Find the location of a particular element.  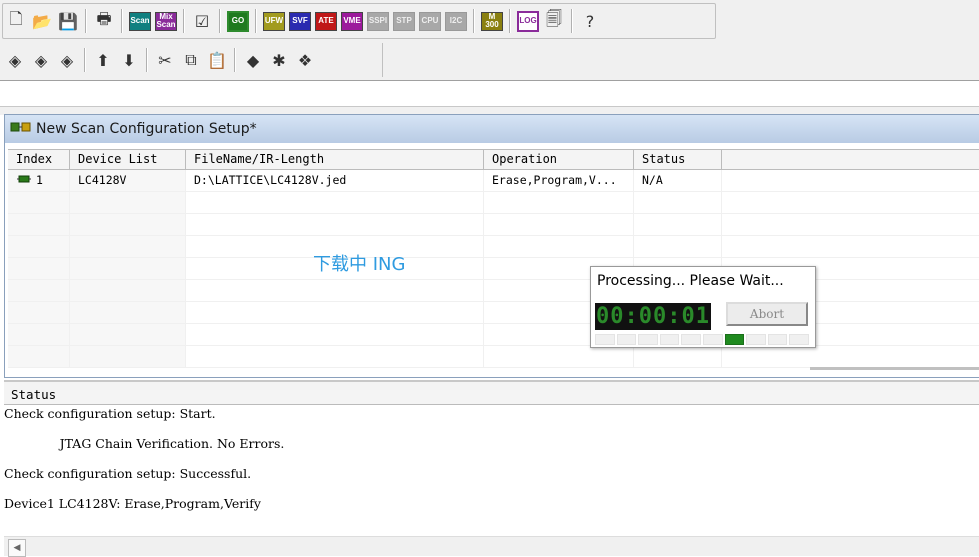

ate-button: ATE is located at coordinates (326, 21).